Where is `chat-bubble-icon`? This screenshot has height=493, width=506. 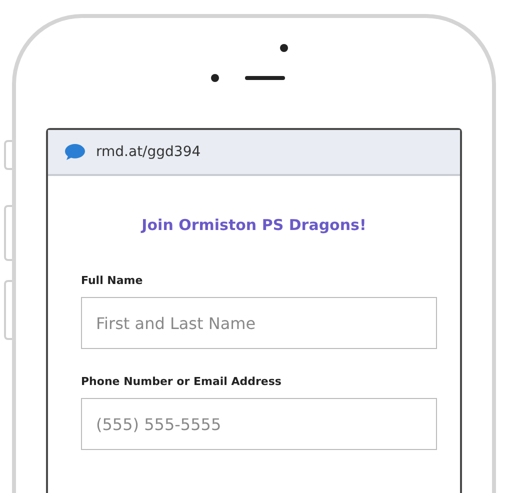
chat-bubble-icon is located at coordinates (75, 152).